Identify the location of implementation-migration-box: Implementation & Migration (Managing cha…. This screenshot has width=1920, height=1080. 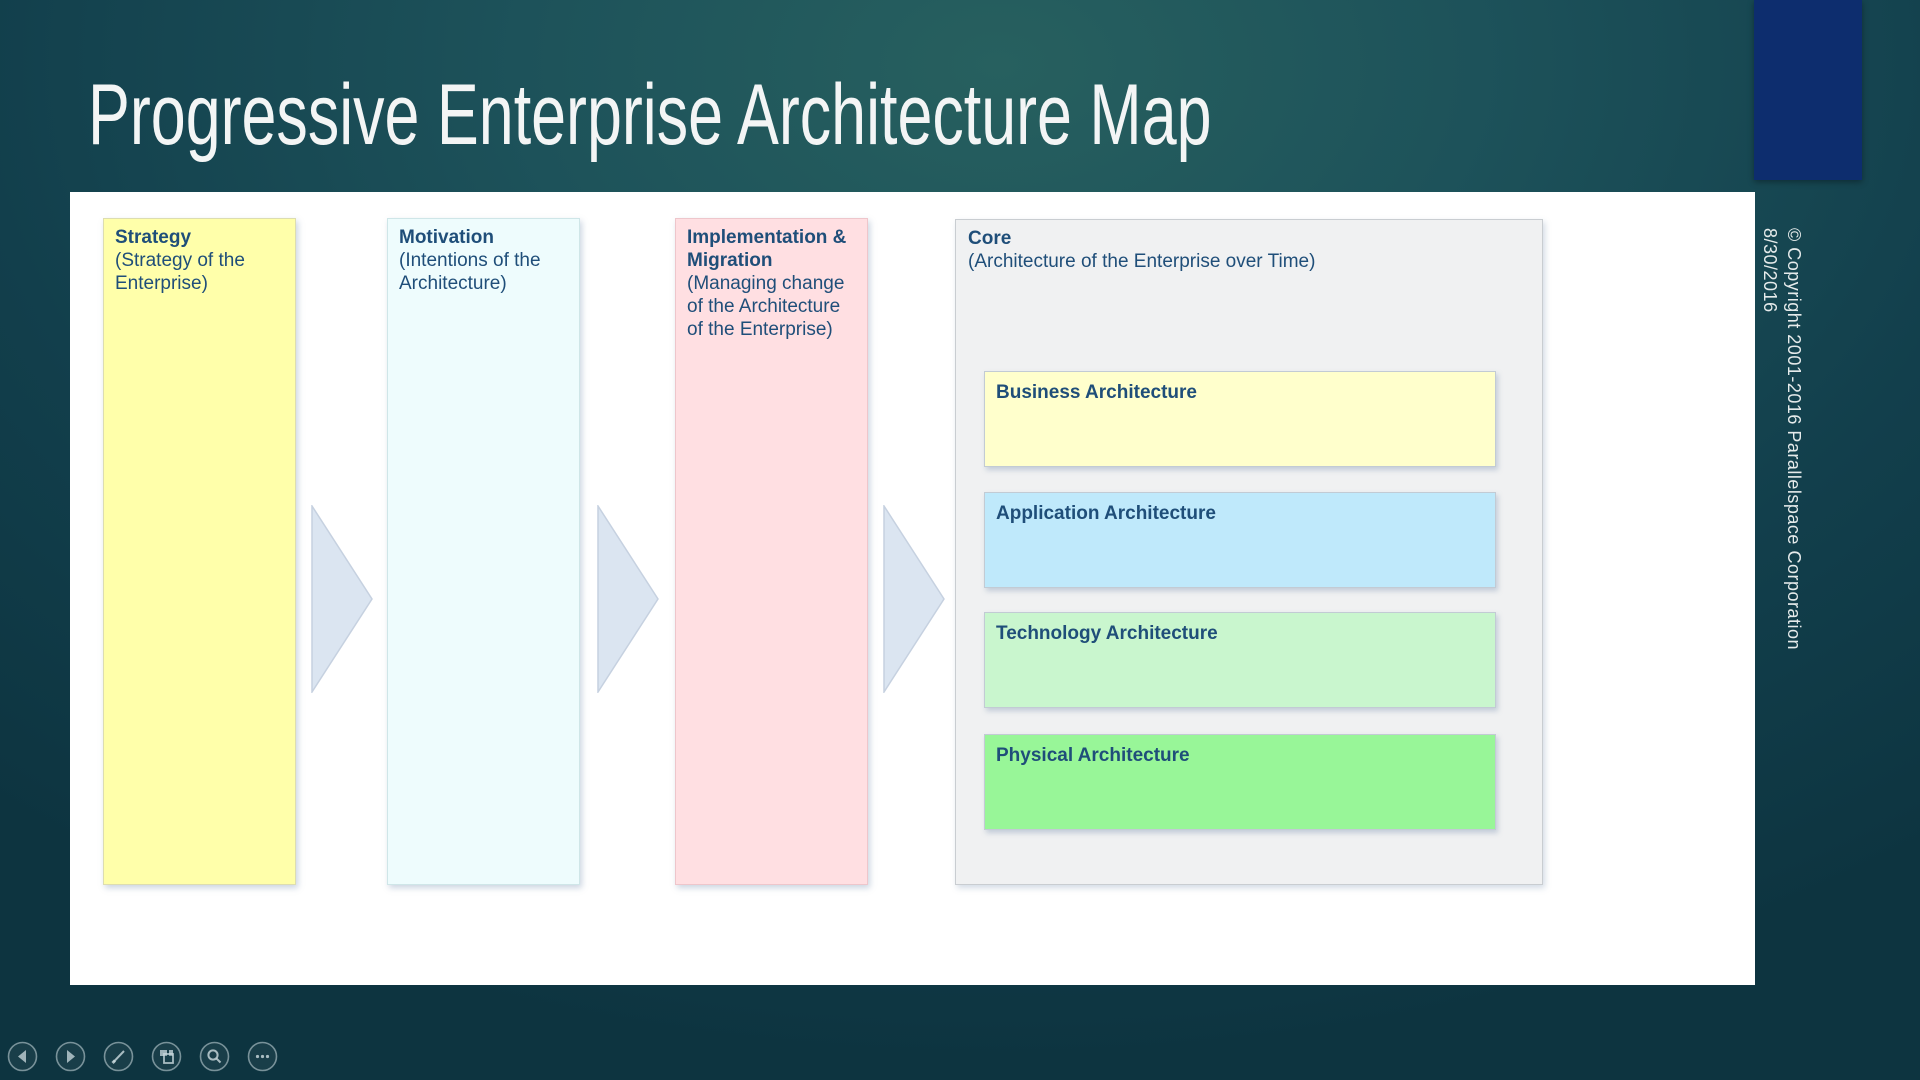
(771, 551).